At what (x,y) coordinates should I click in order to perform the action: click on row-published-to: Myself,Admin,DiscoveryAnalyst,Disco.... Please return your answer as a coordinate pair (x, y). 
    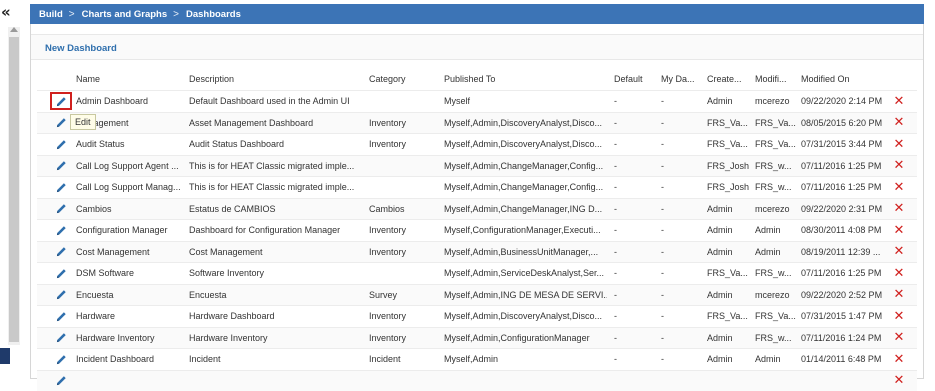
    Looking at the image, I should click on (525, 144).